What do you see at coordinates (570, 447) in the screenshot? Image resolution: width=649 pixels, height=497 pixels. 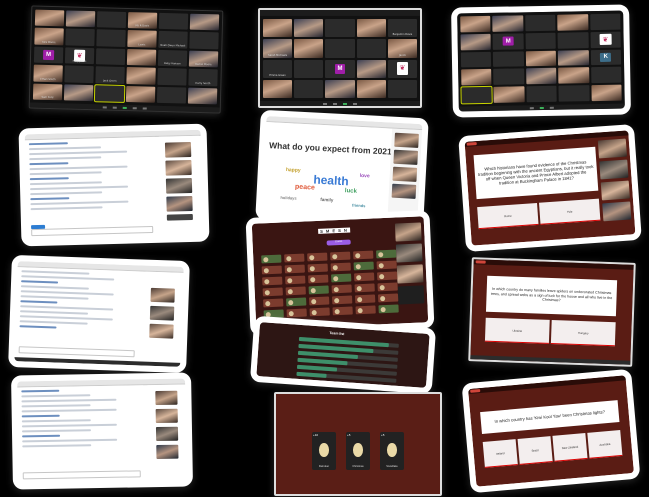 I see `quiz-option: New Zealand` at bounding box center [570, 447].